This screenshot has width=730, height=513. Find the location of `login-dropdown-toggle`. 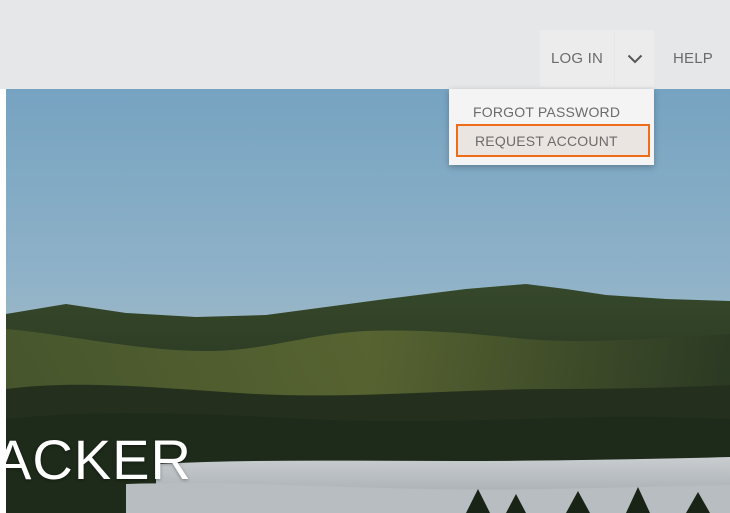

login-dropdown-toggle is located at coordinates (634, 58).